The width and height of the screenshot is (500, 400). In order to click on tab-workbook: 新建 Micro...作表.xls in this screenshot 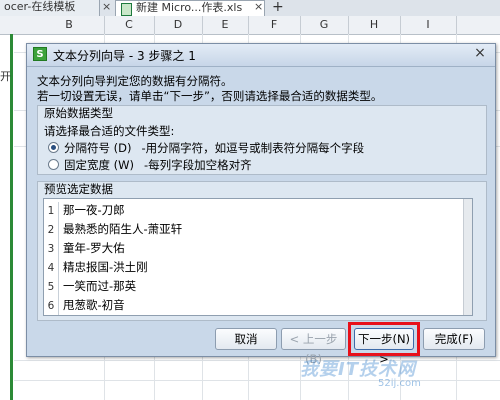, I will do `click(190, 8)`.